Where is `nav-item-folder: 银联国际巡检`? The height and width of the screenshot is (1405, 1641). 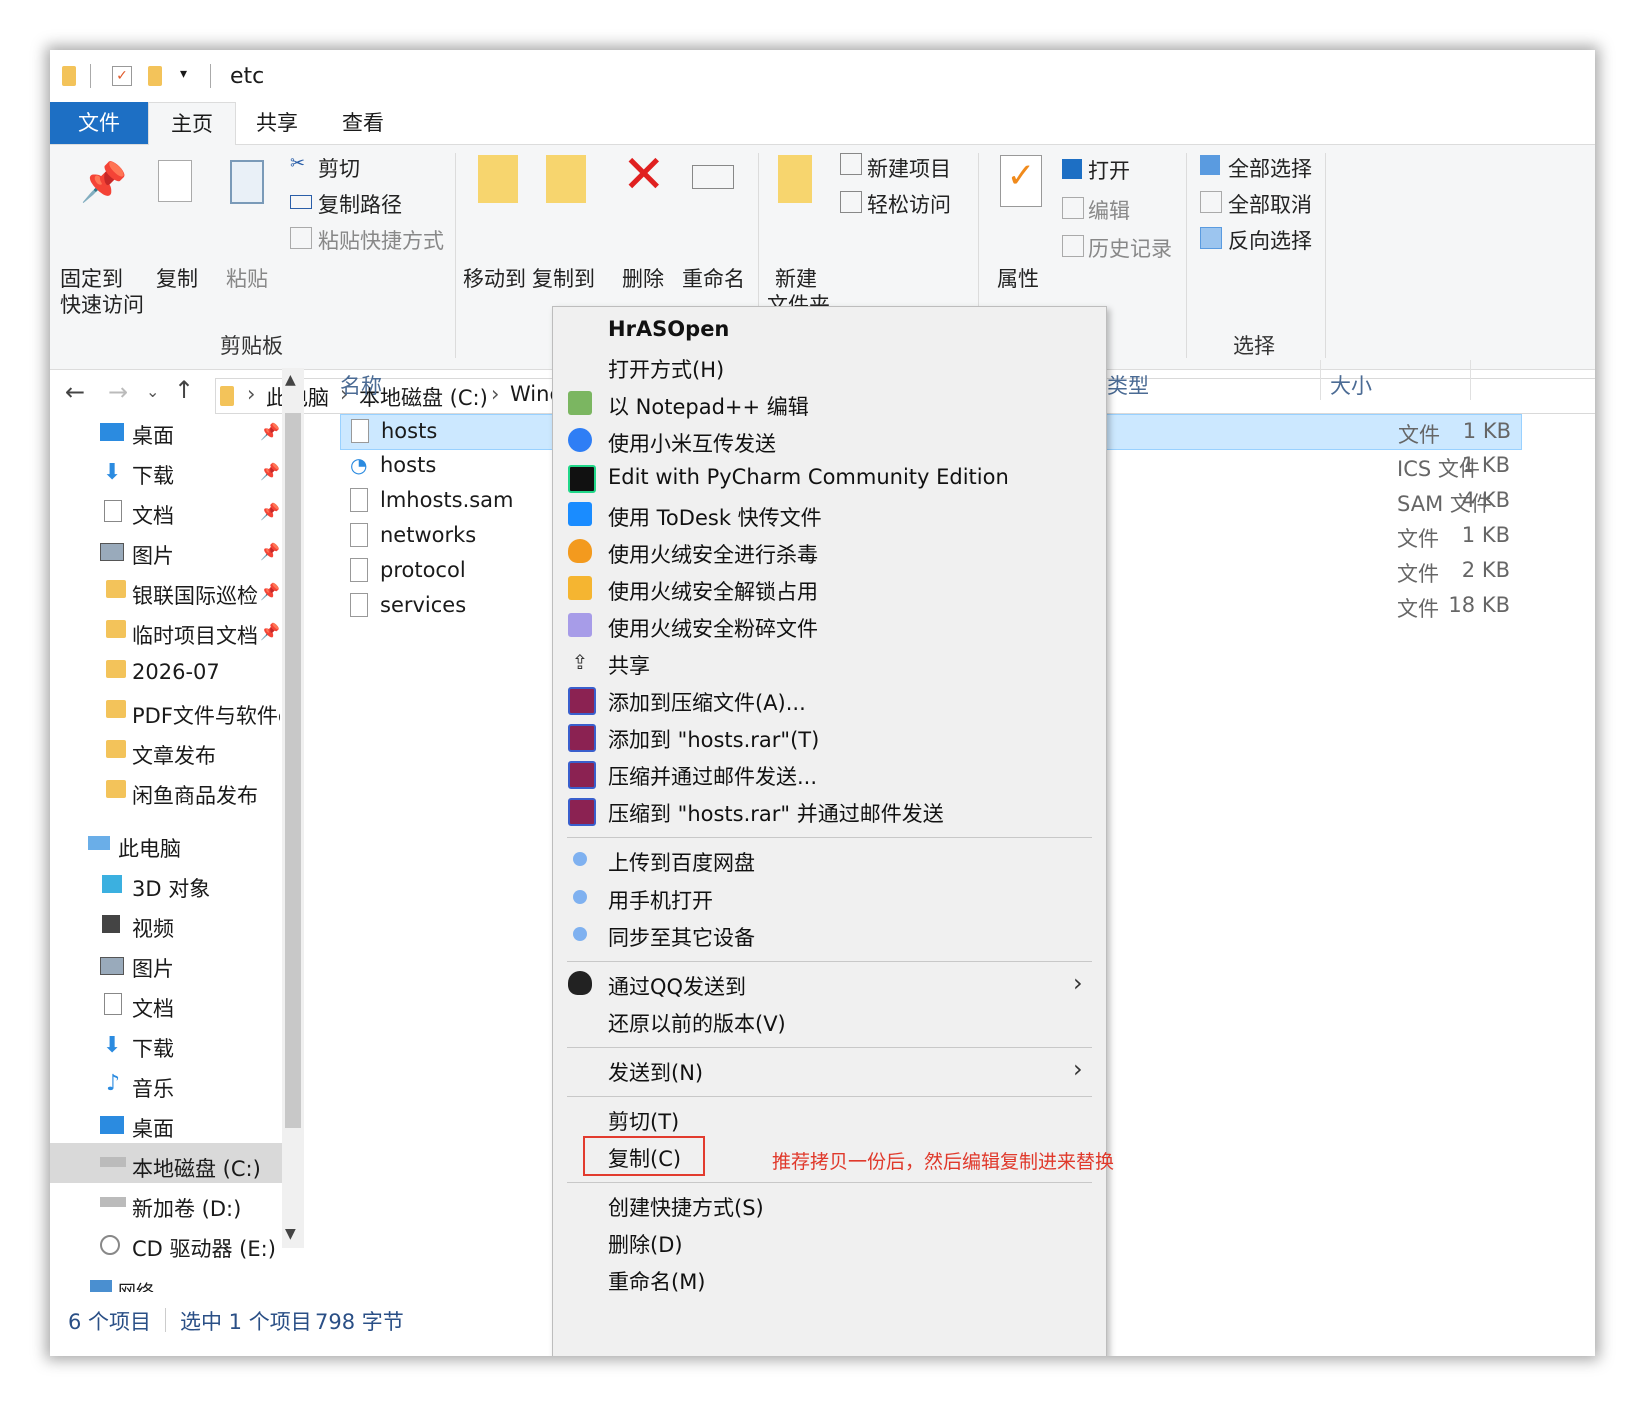
nav-item-folder: 银联国际巡检 is located at coordinates (195, 595).